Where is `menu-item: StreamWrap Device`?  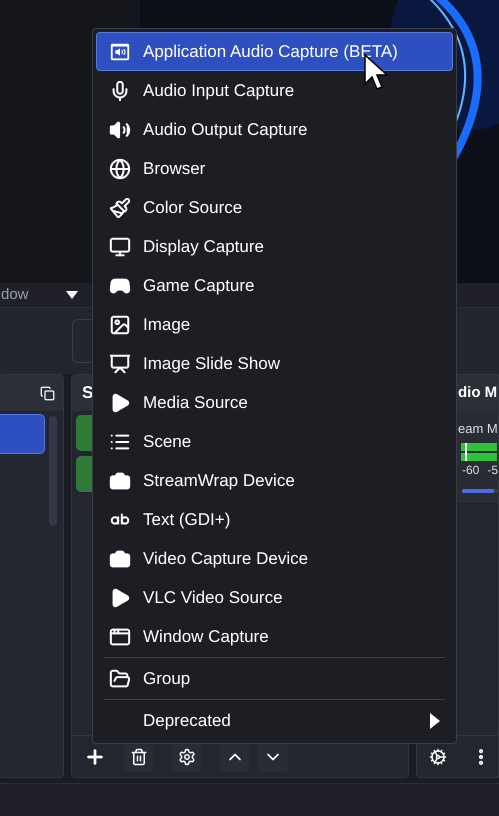 menu-item: StreamWrap Device is located at coordinates (274, 480).